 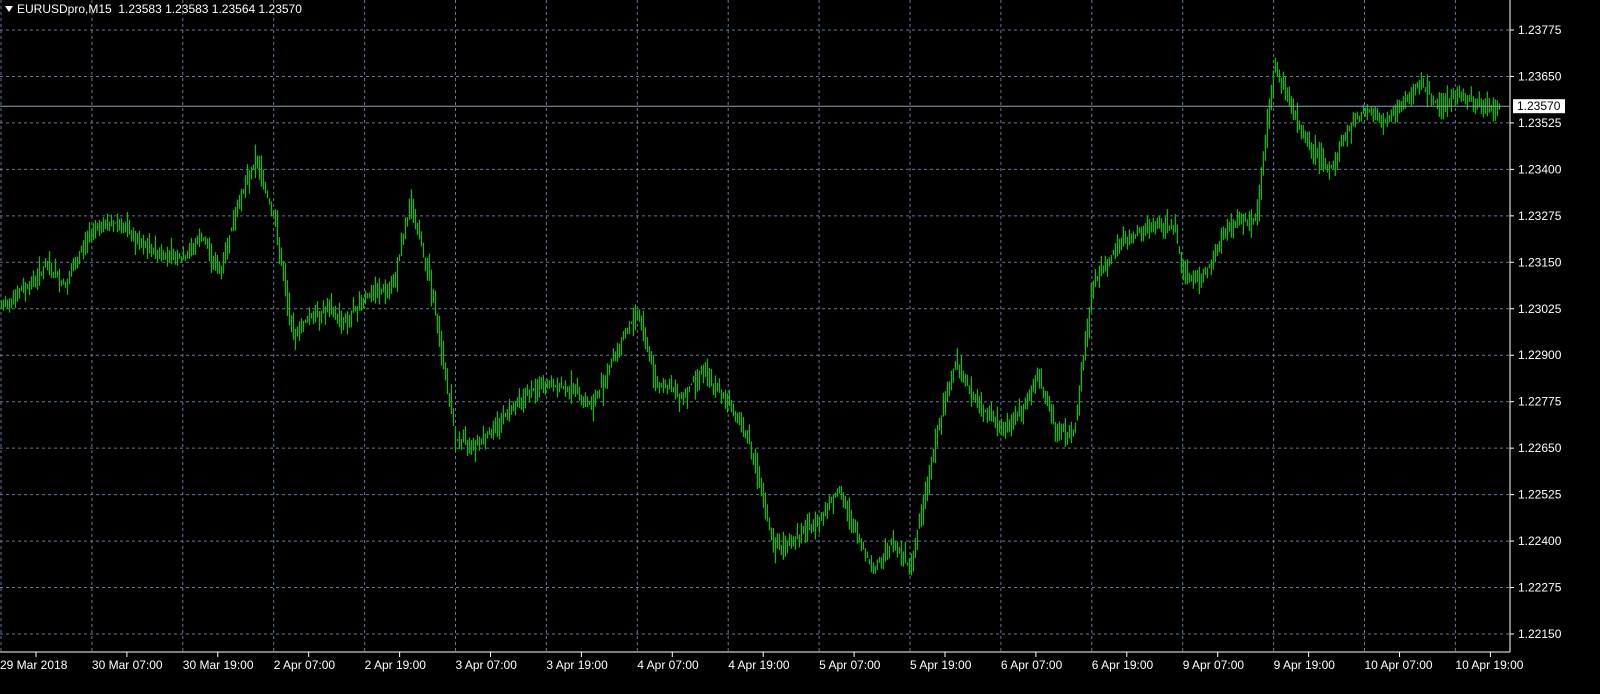 I want to click on x-tick-label: 4 Apr 07:00, so click(x=668, y=665).